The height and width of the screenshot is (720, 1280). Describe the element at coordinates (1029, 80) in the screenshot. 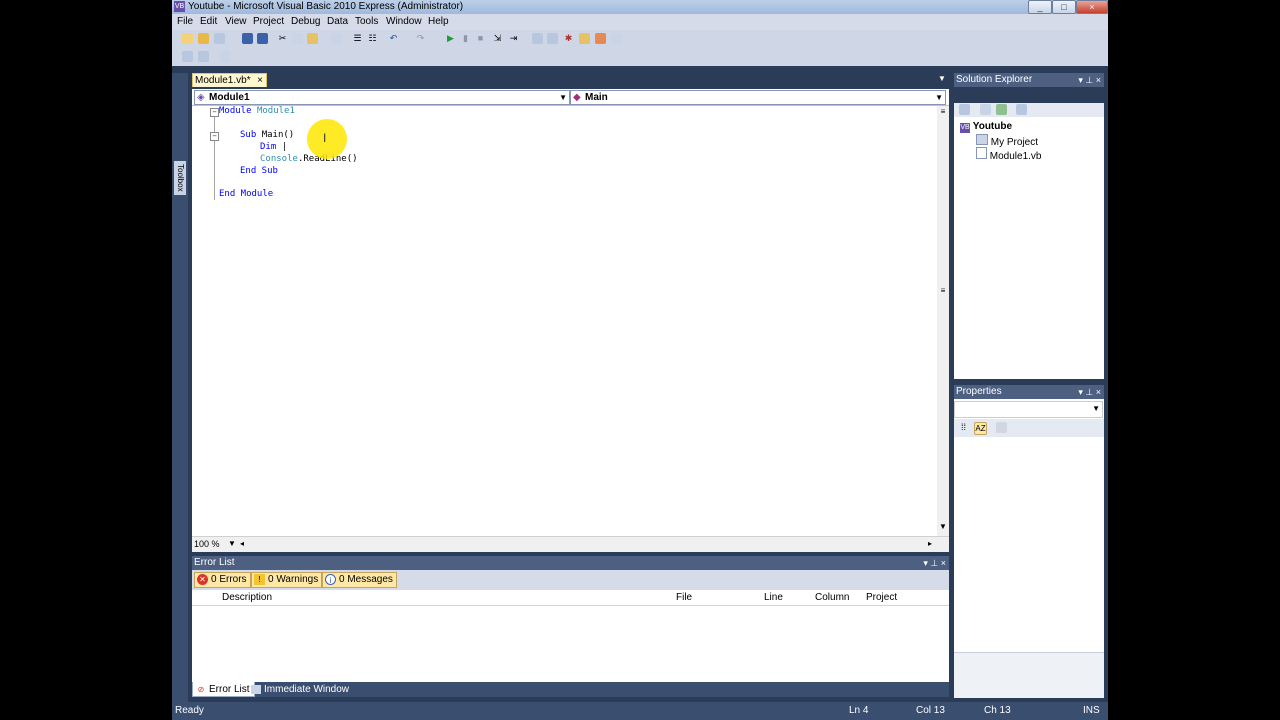

I see `solution-explorer-title: Solution Explorer ▾ ⊥ ×` at that location.